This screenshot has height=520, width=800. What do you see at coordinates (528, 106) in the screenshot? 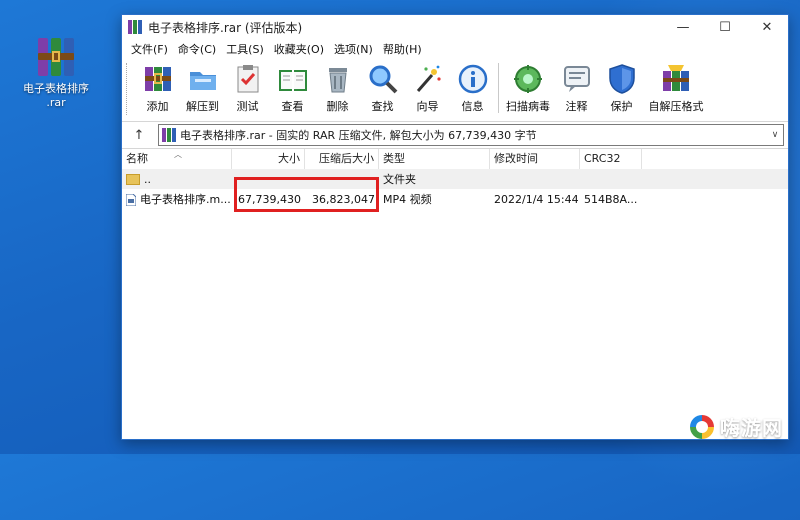
I see `virus-scan-label: 扫描病毒` at bounding box center [528, 106].